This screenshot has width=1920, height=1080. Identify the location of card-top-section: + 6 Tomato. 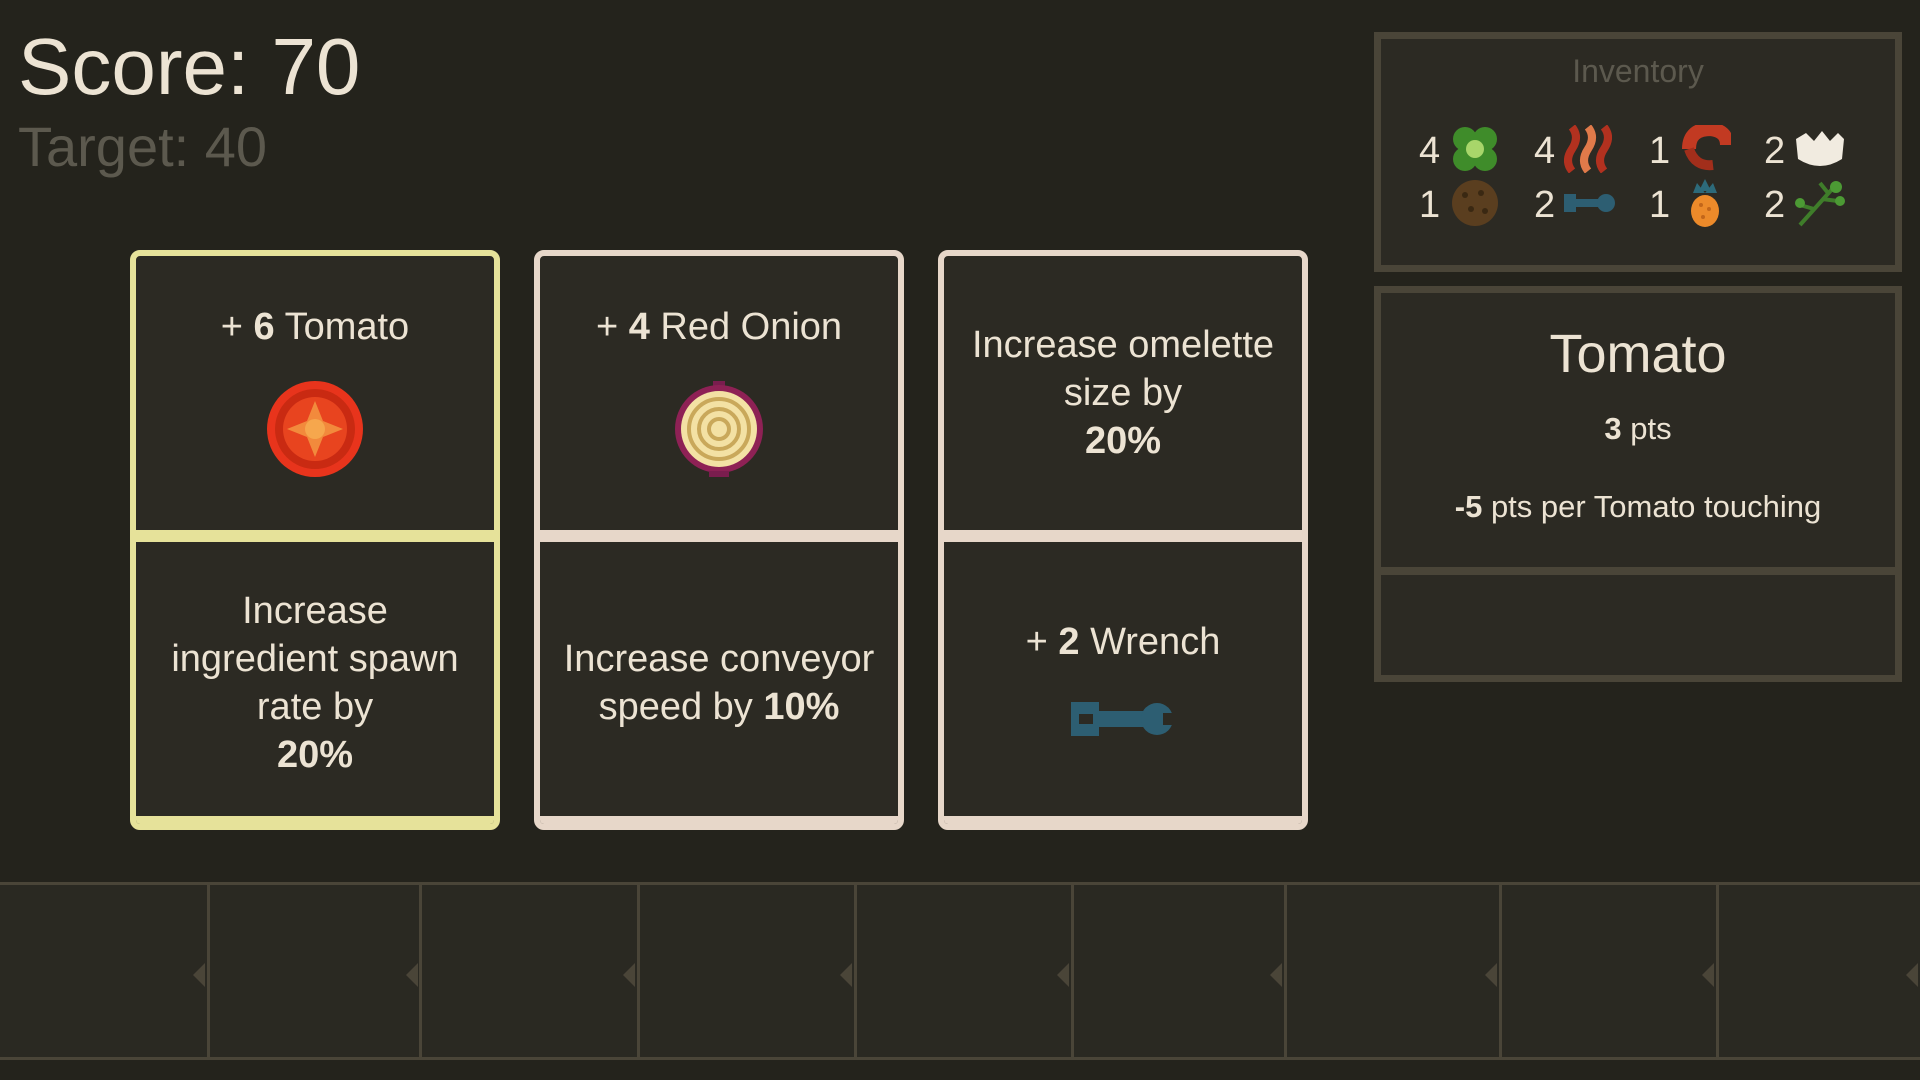
(315, 393).